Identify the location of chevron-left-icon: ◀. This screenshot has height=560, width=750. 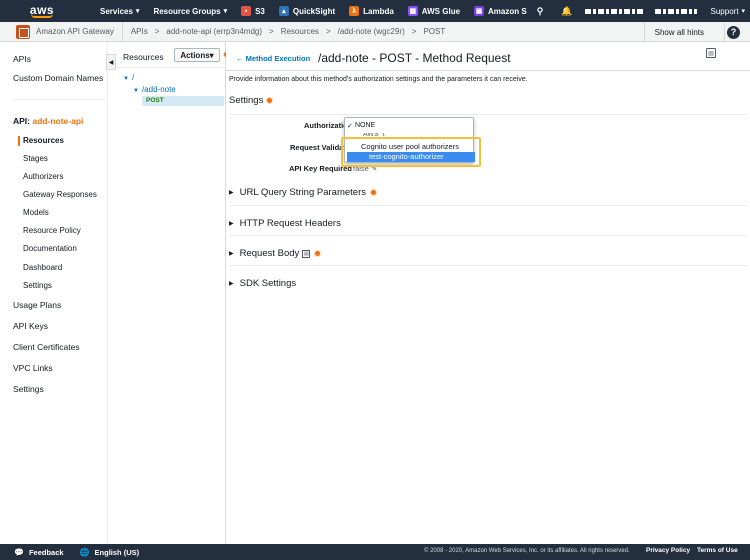
(111, 62).